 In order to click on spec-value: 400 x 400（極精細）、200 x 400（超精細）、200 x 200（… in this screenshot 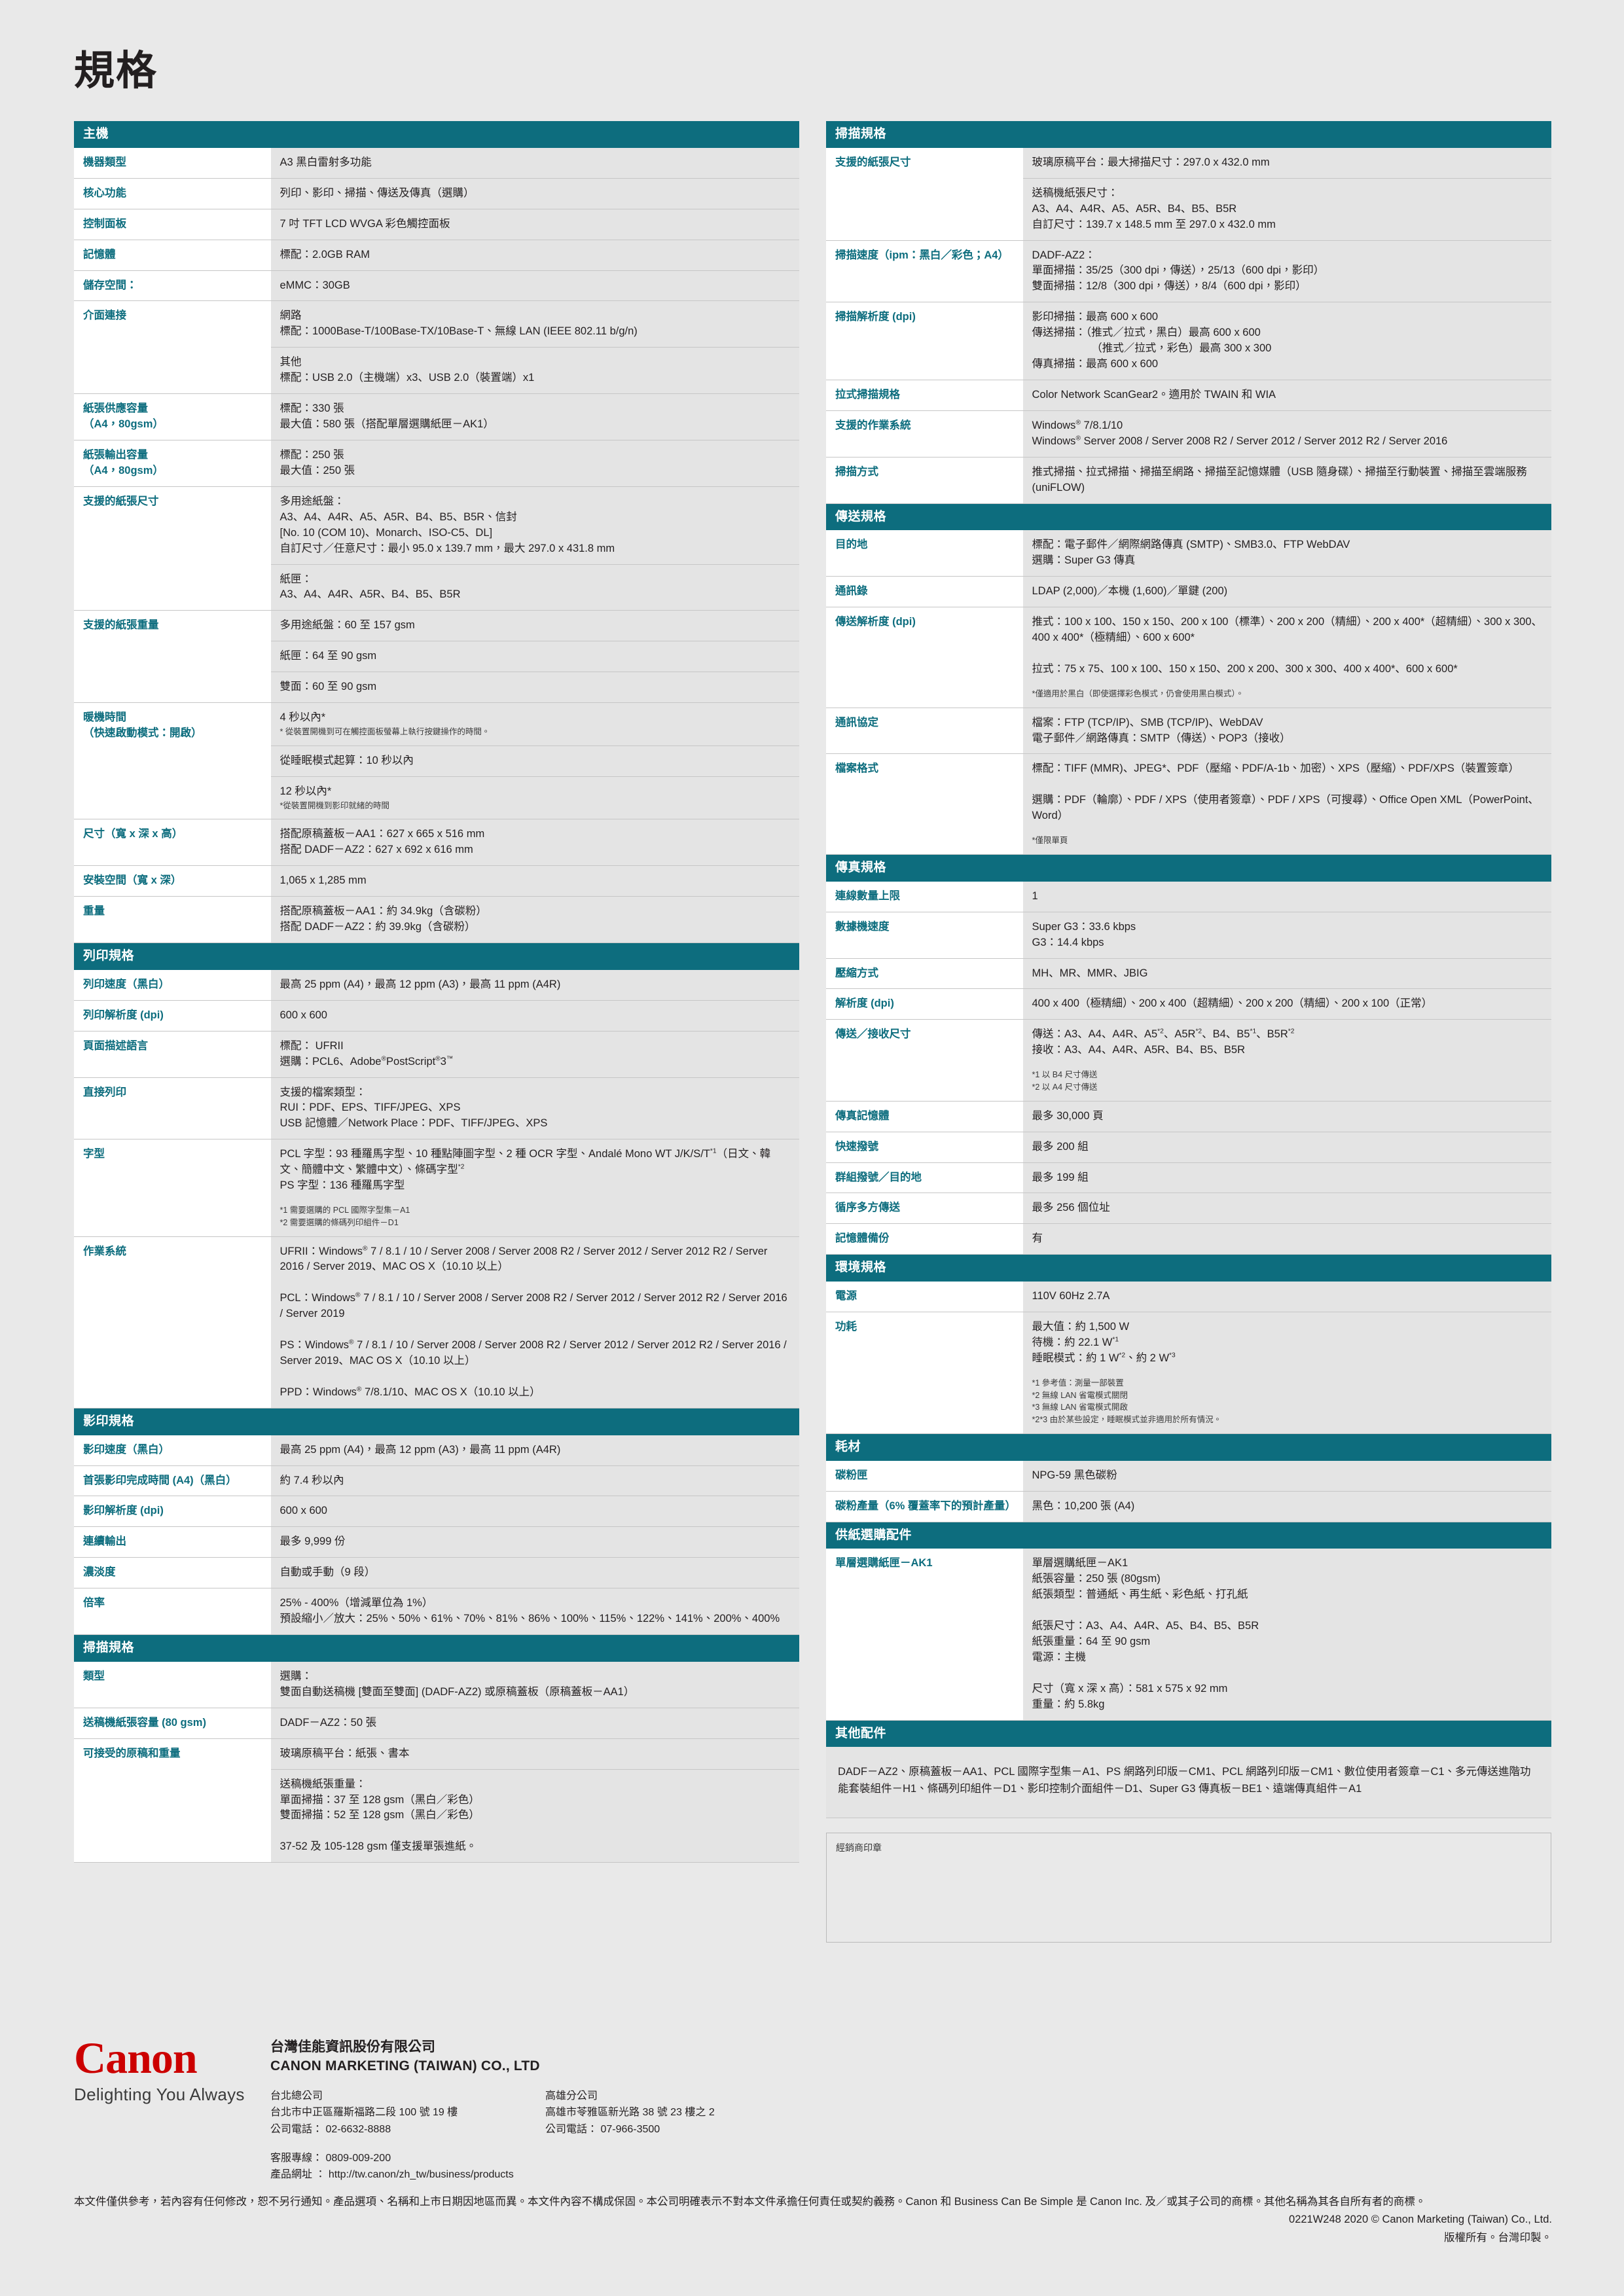, I will do `click(1286, 1004)`.